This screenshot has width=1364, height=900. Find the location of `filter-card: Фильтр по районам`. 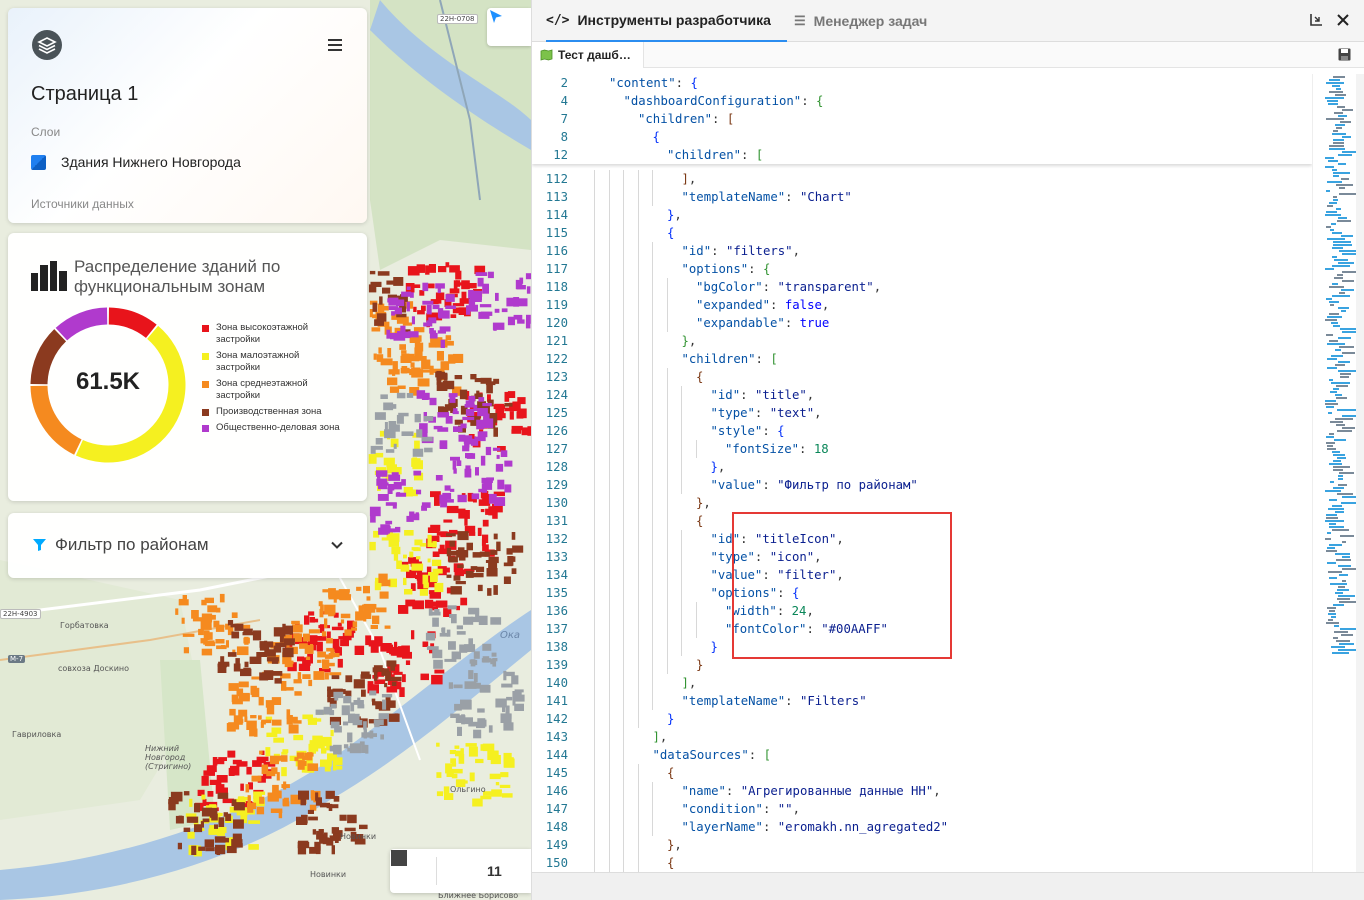

filter-card: Фильтр по районам is located at coordinates (187, 545).